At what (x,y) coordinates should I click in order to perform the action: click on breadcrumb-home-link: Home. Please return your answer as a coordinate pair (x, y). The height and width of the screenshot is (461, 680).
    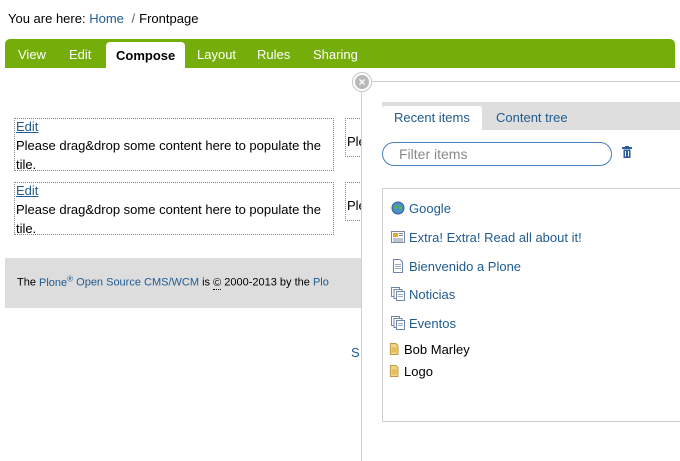
    Looking at the image, I should click on (106, 18).